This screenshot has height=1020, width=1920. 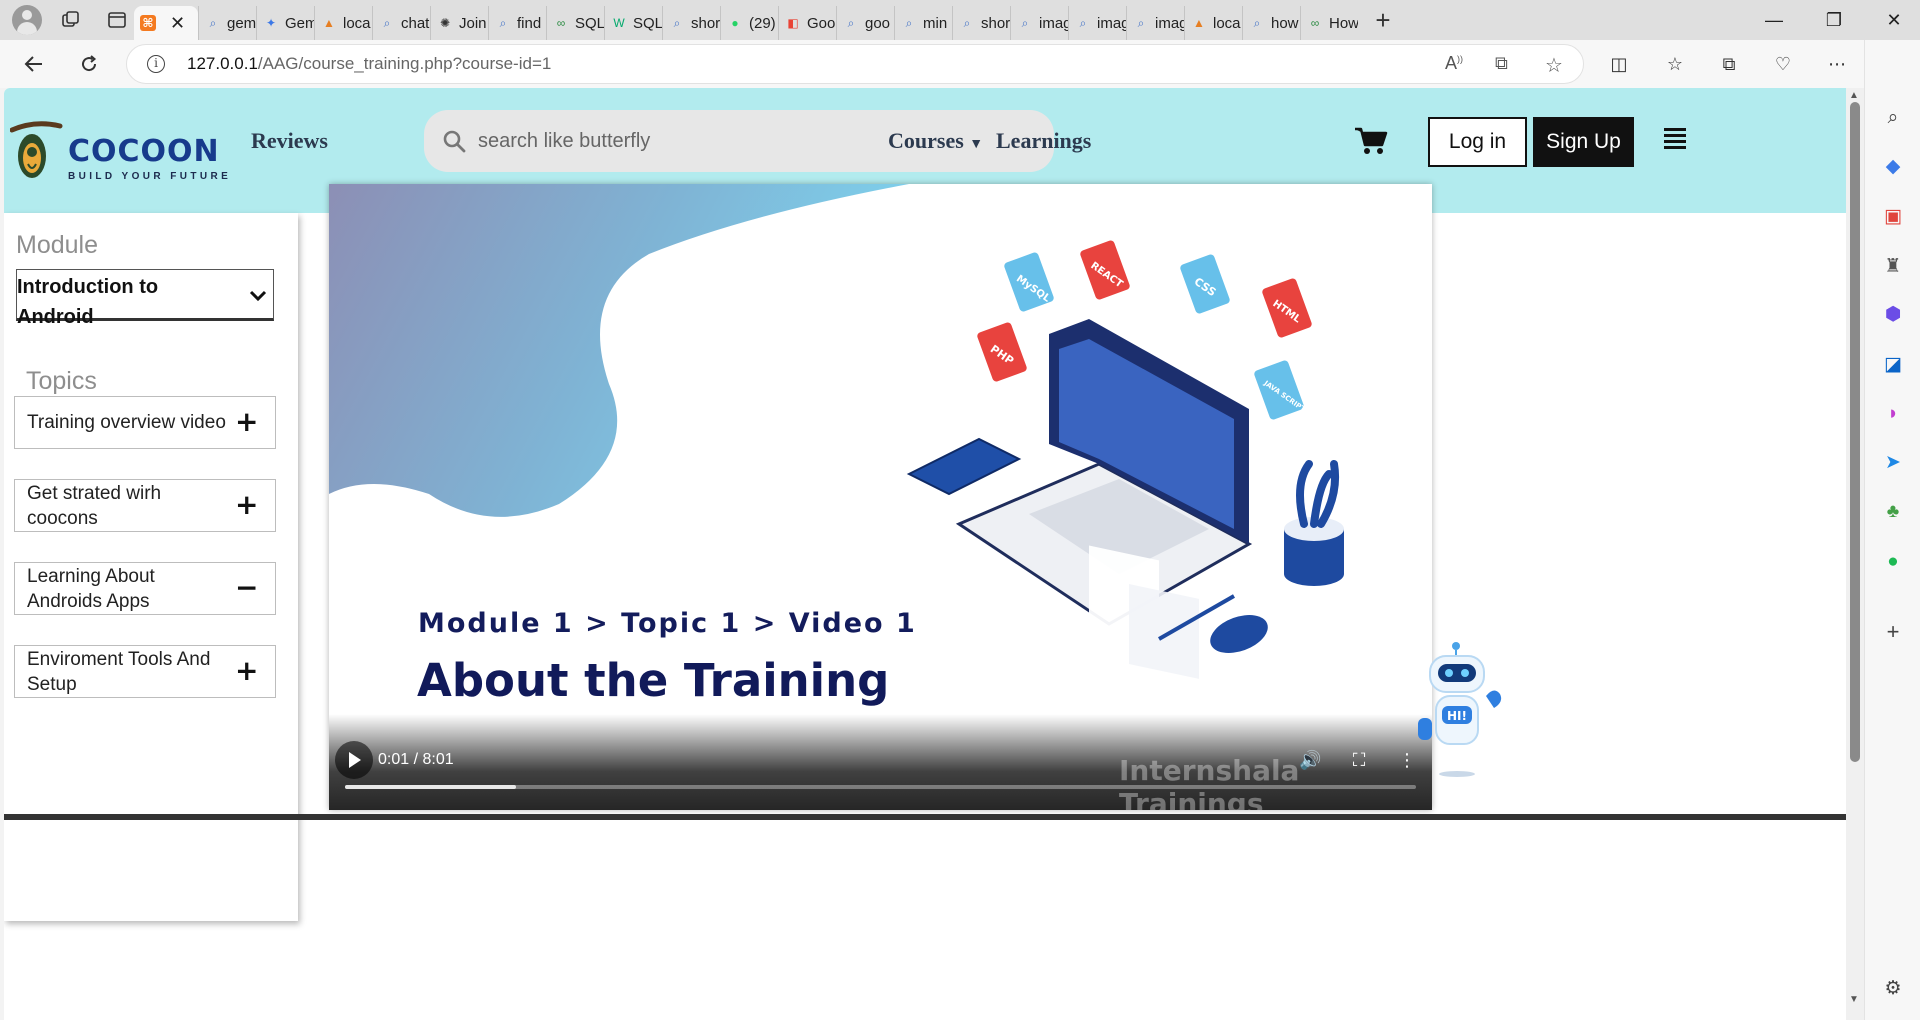 What do you see at coordinates (285, 23) in the screenshot?
I see `browser-tab: ✦ Gem` at bounding box center [285, 23].